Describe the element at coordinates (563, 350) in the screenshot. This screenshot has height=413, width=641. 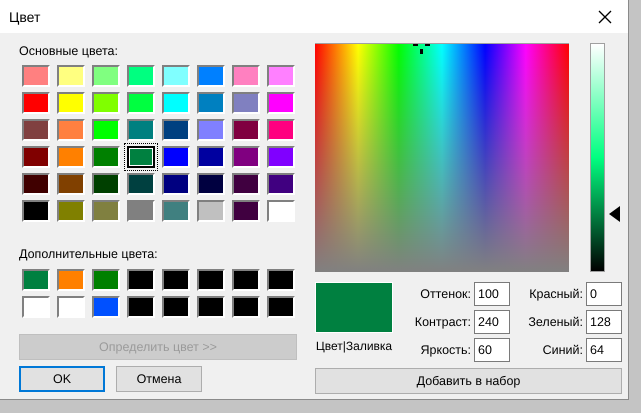
I see `field-label: Синий:` at that location.